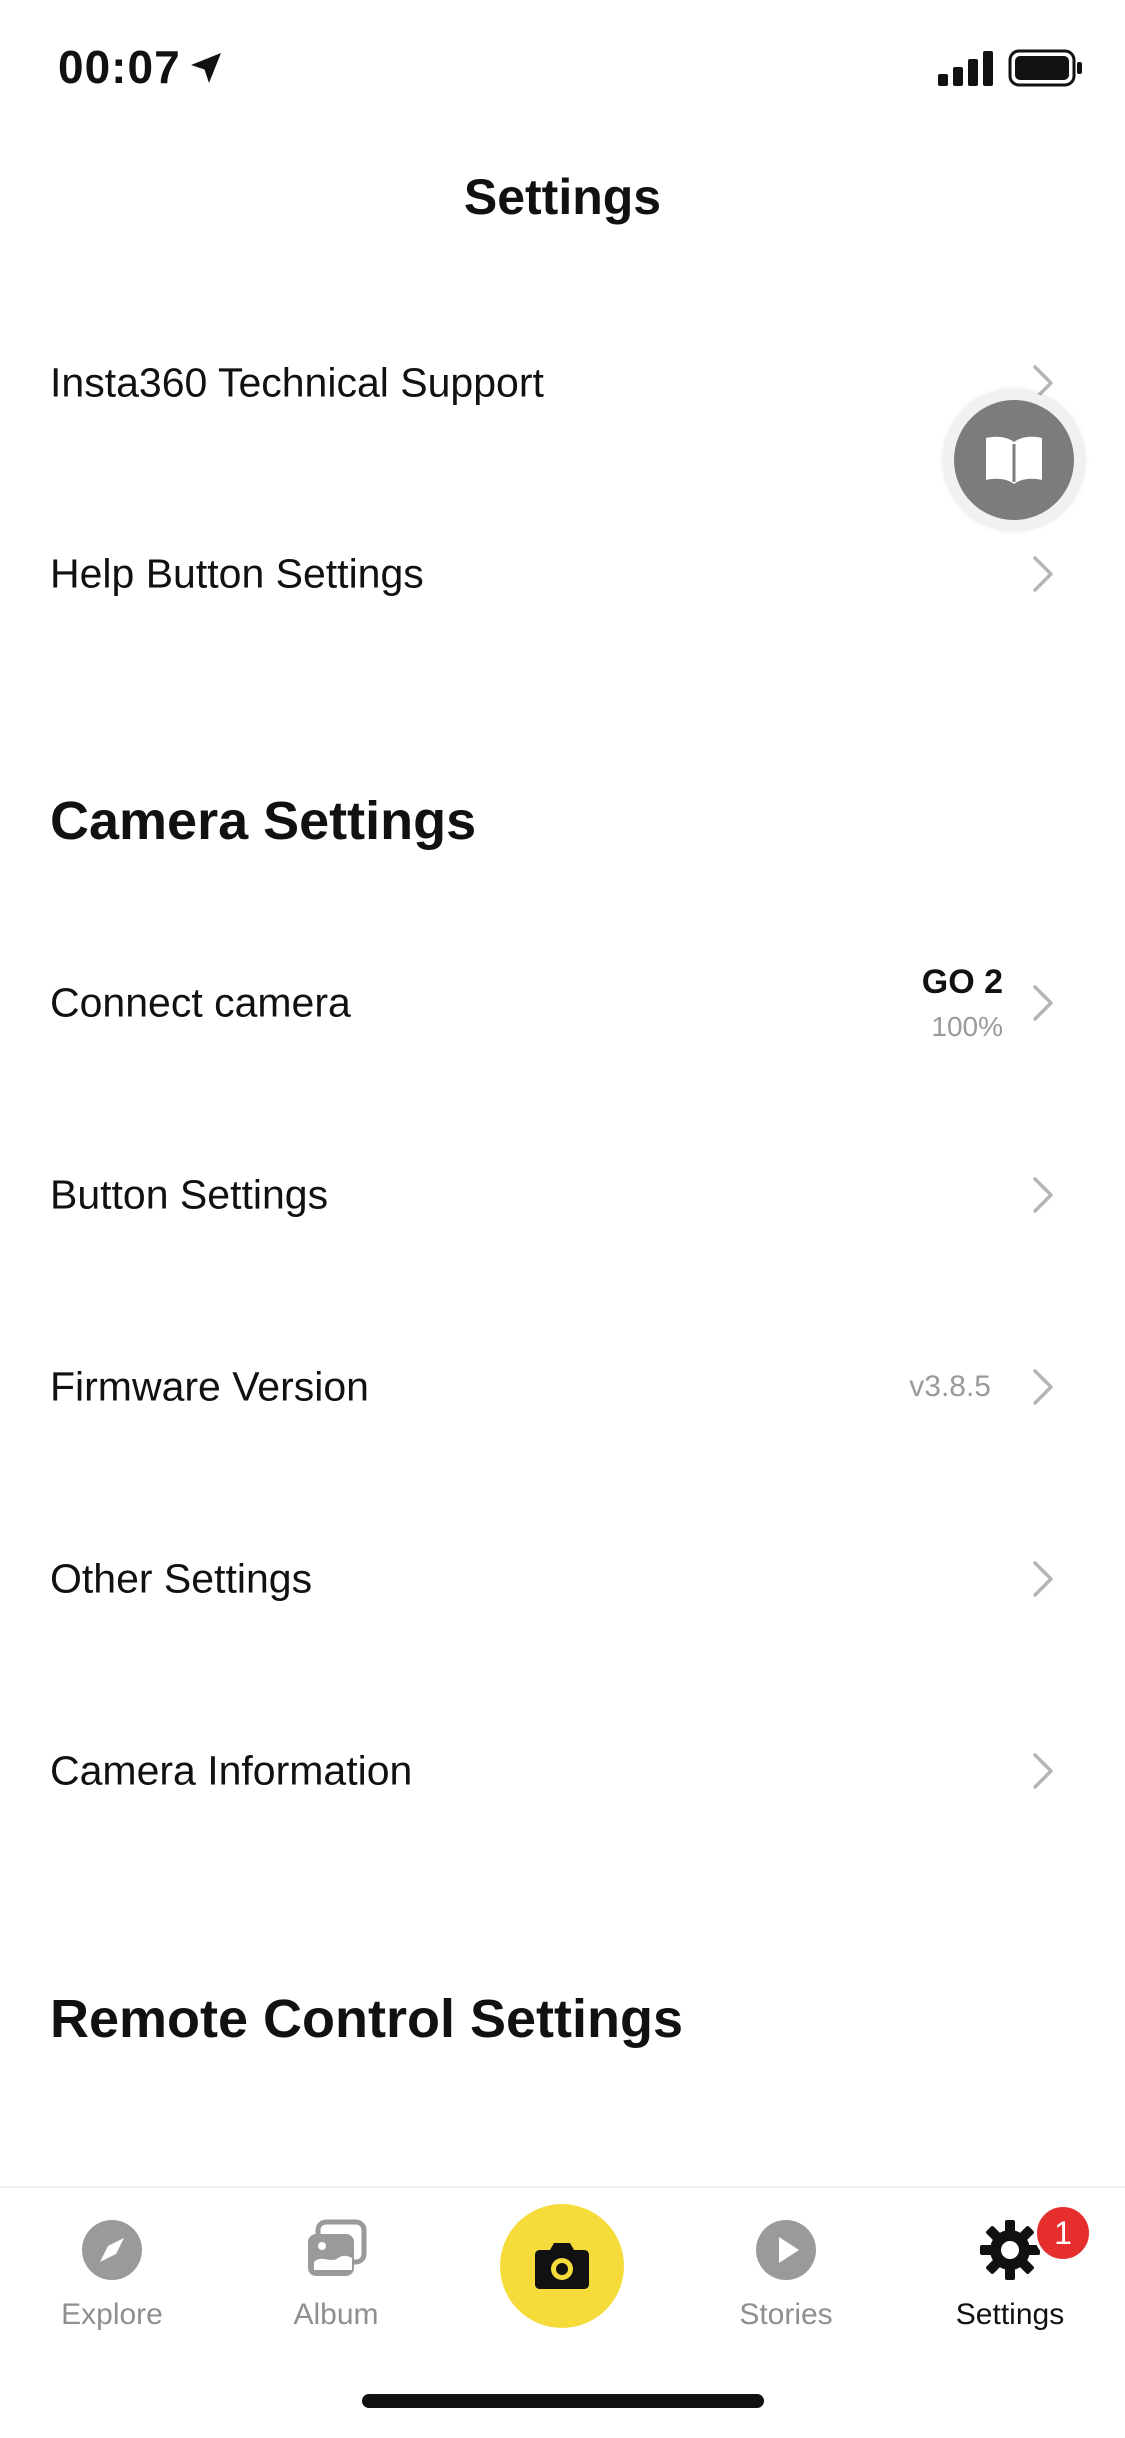 The width and height of the screenshot is (1125, 2438). I want to click on tab-album: Album, so click(336, 2288).